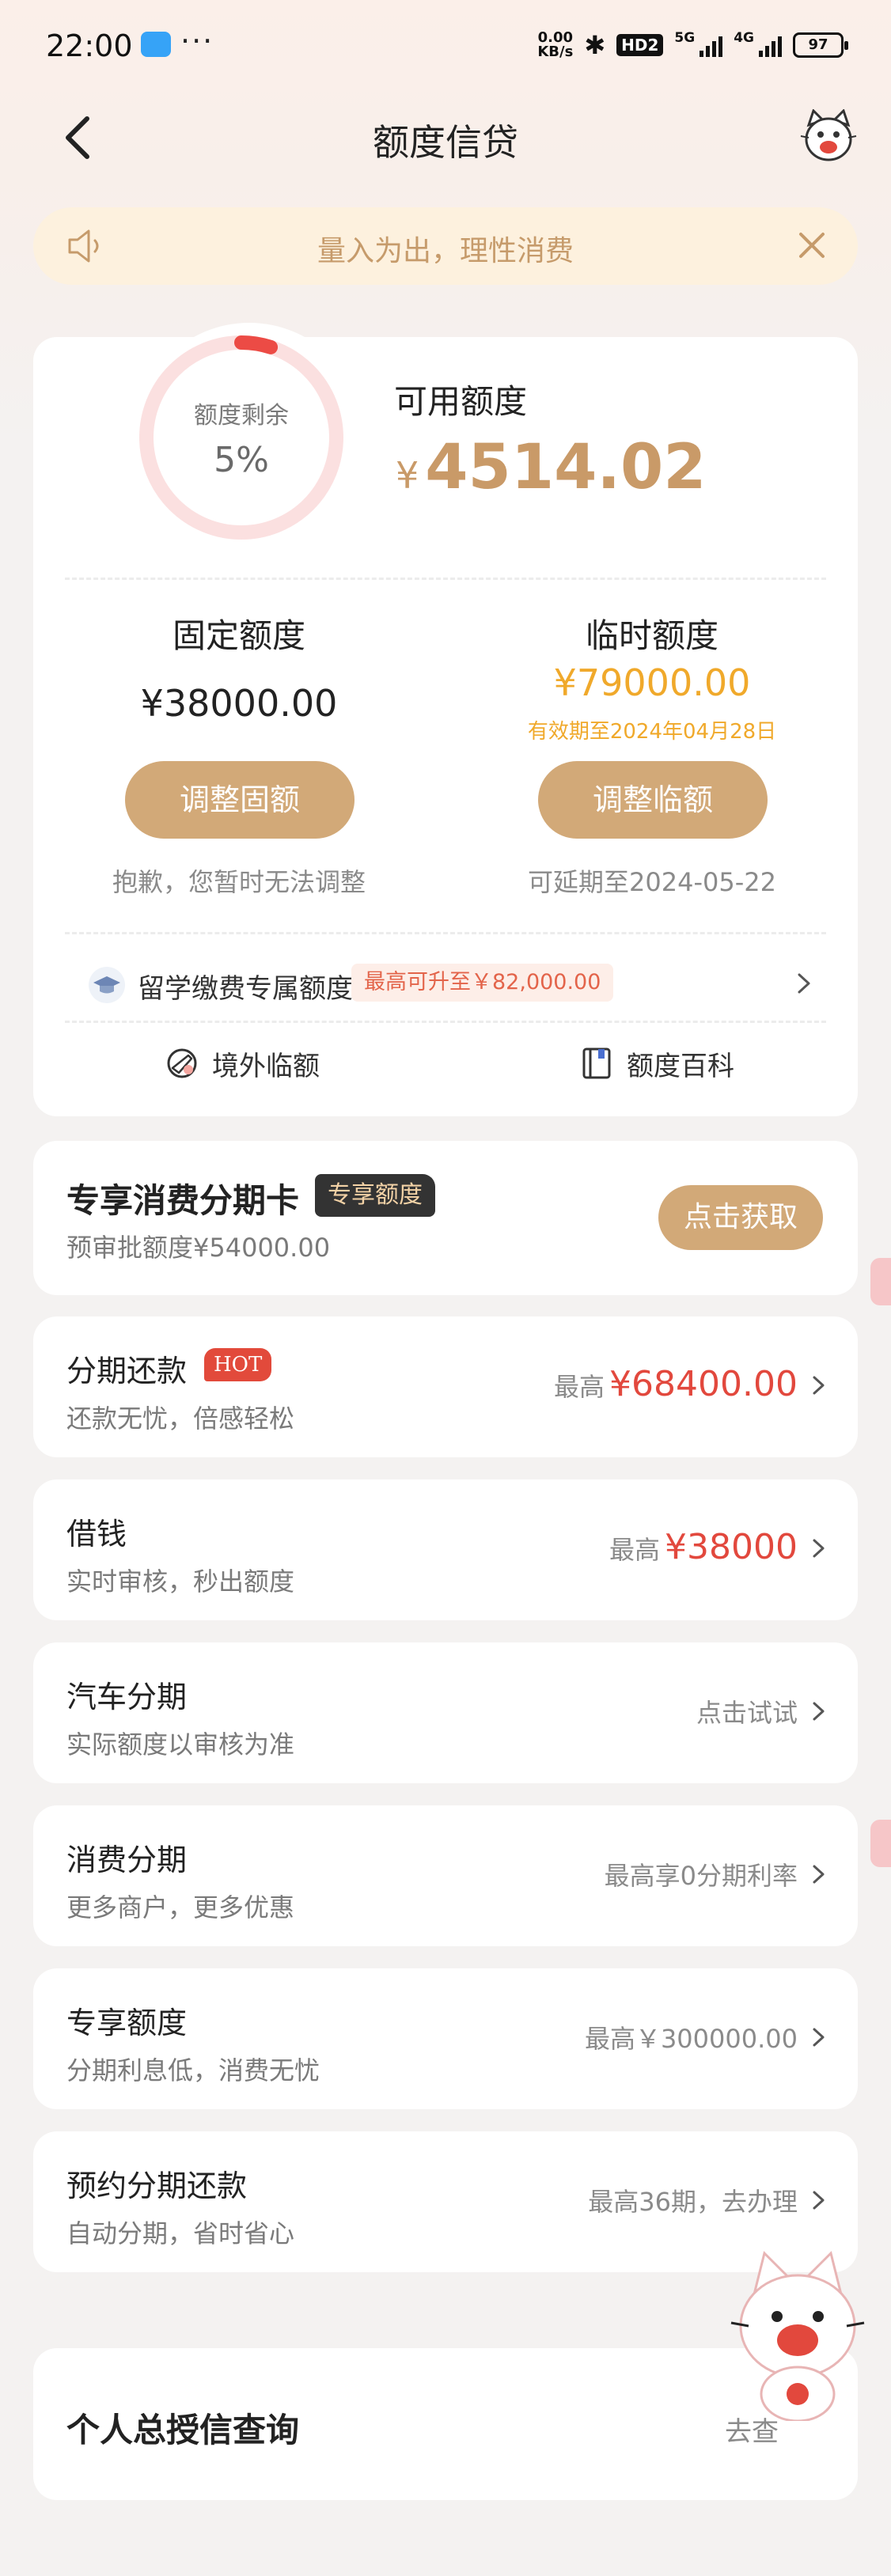  I want to click on hd-icon: HD2, so click(640, 45).